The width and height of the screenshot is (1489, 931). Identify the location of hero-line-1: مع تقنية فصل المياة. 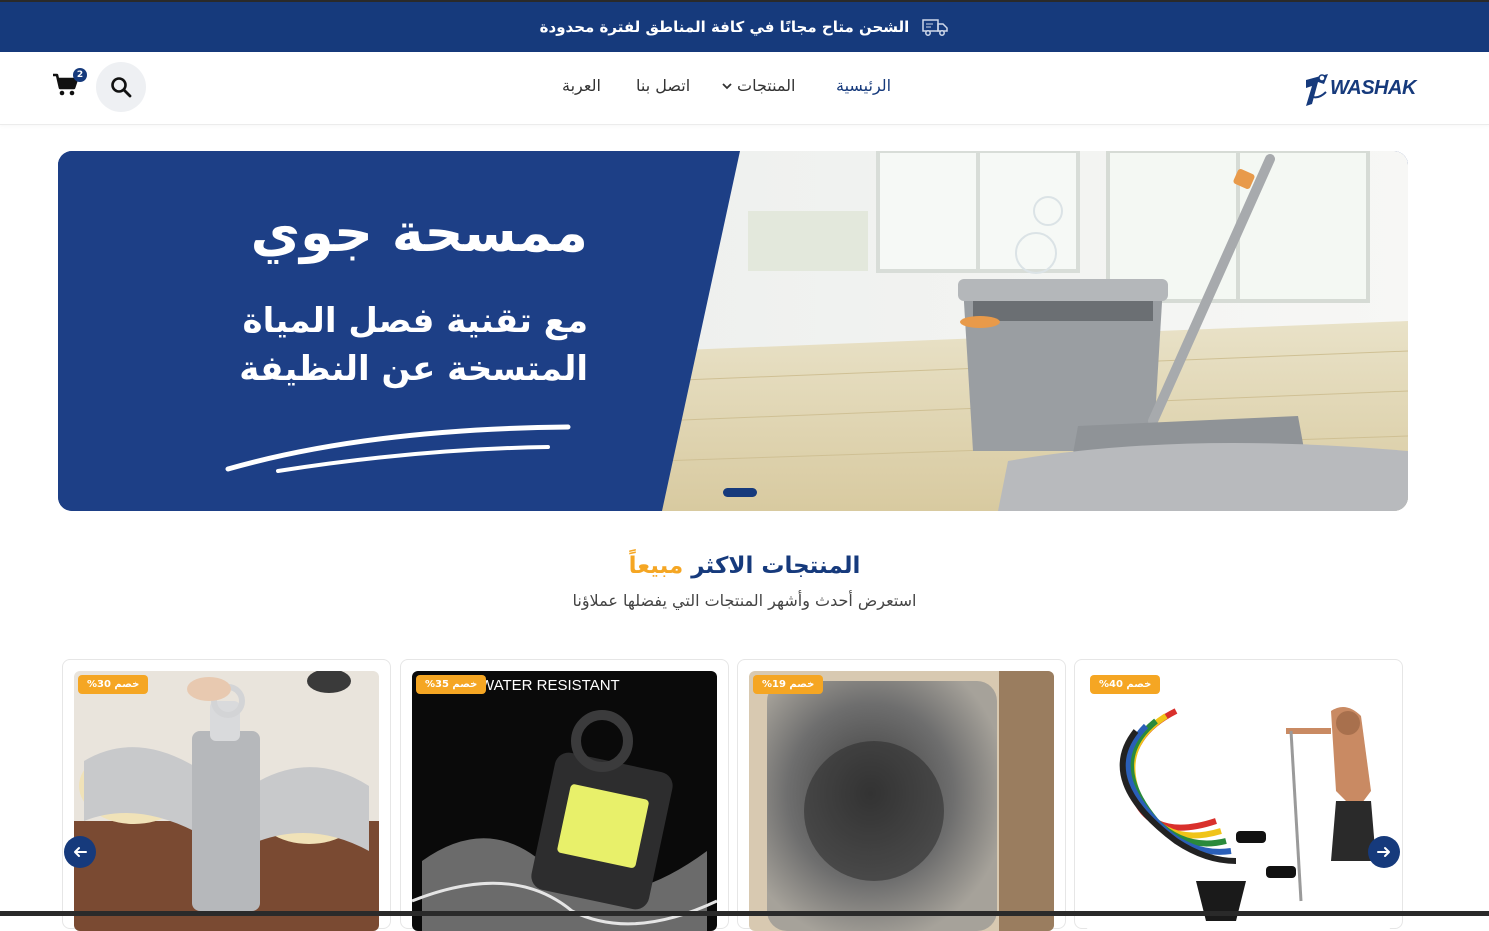
(415, 321).